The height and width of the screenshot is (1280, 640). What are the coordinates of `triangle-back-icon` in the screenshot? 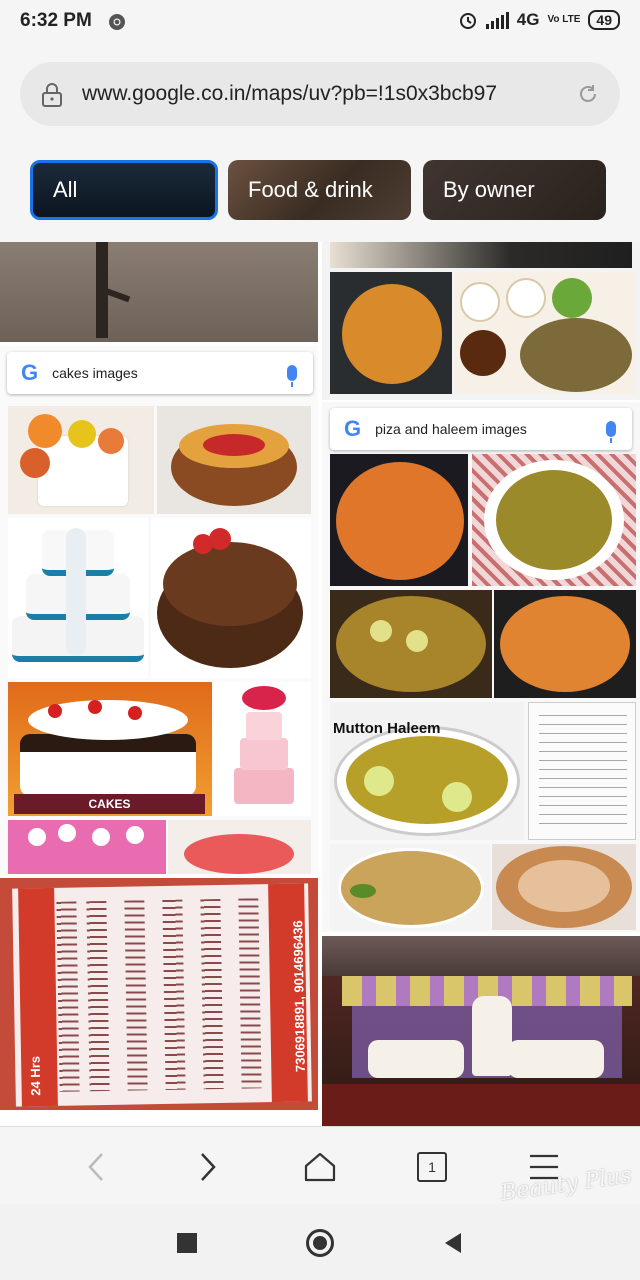 It's located at (453, 1243).